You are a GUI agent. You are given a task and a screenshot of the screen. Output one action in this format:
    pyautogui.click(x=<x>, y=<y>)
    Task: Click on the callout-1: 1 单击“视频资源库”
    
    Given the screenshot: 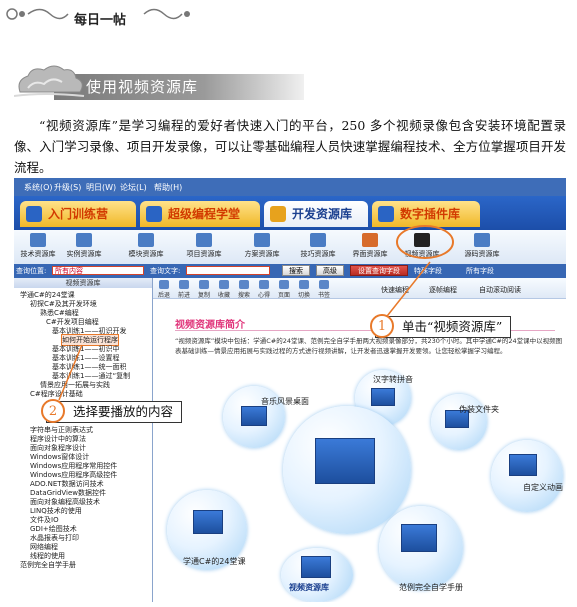 What is the action you would take?
    pyautogui.click(x=441, y=326)
    